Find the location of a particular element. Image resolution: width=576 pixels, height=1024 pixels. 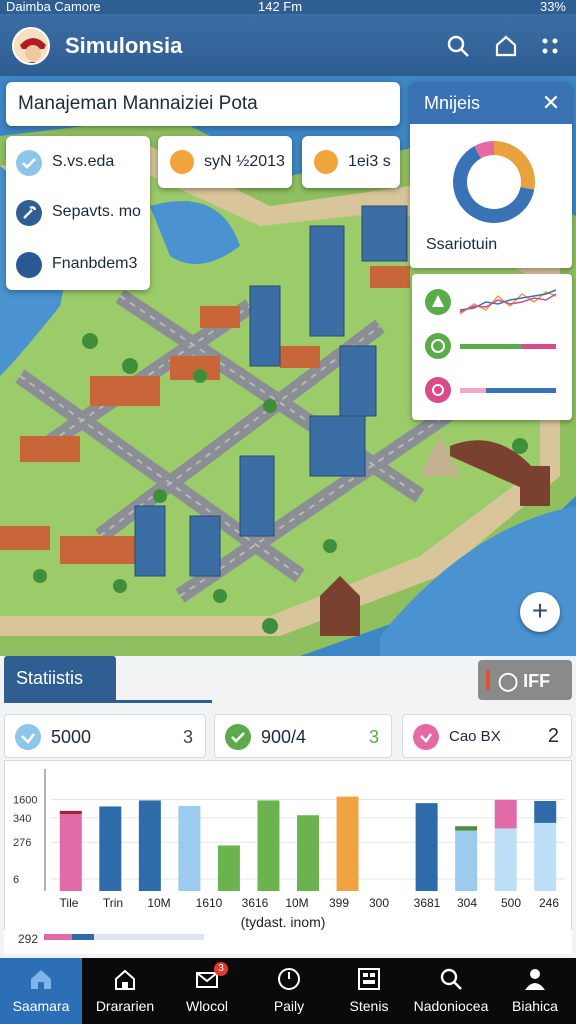

trend-line is located at coordinates (508, 303).